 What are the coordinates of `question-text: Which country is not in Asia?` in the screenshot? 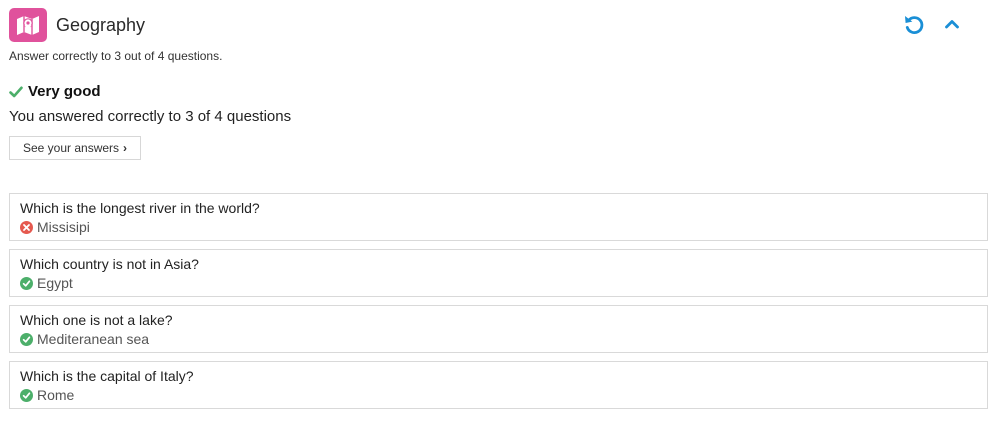 It's located at (109, 264).